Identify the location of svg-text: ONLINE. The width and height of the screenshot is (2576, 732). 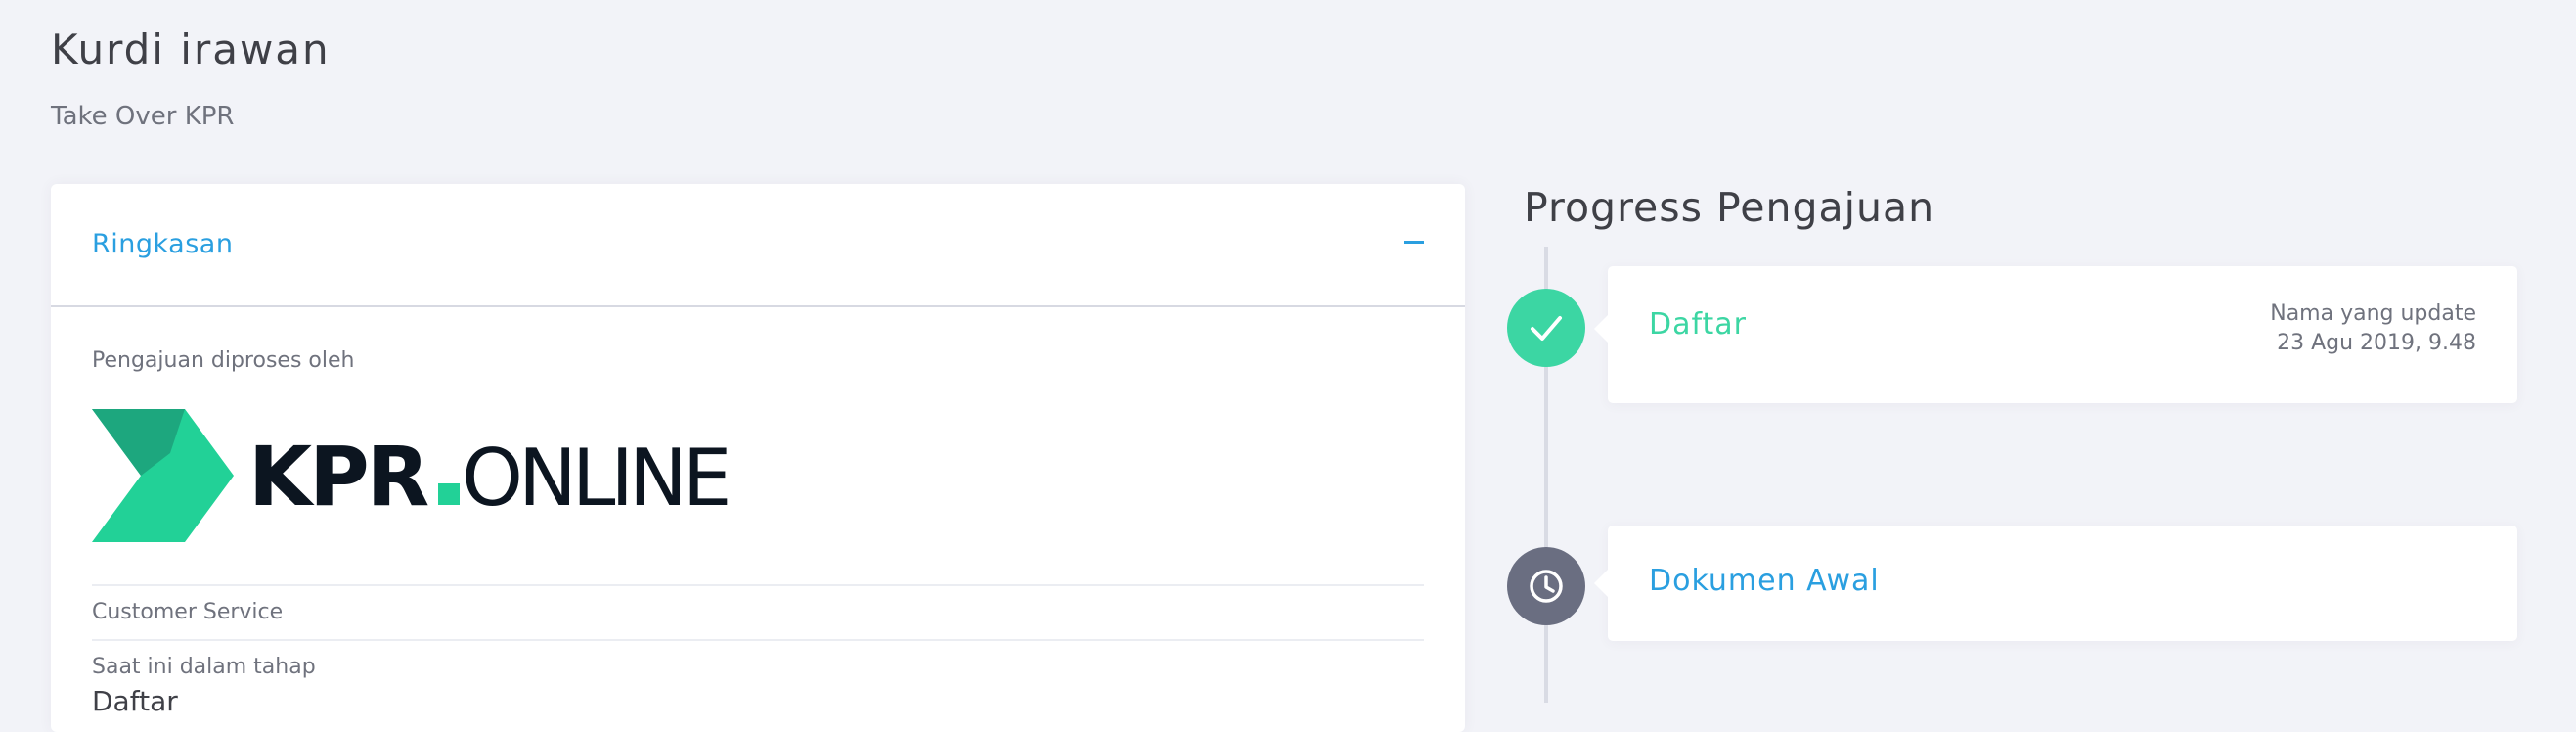
(595, 479).